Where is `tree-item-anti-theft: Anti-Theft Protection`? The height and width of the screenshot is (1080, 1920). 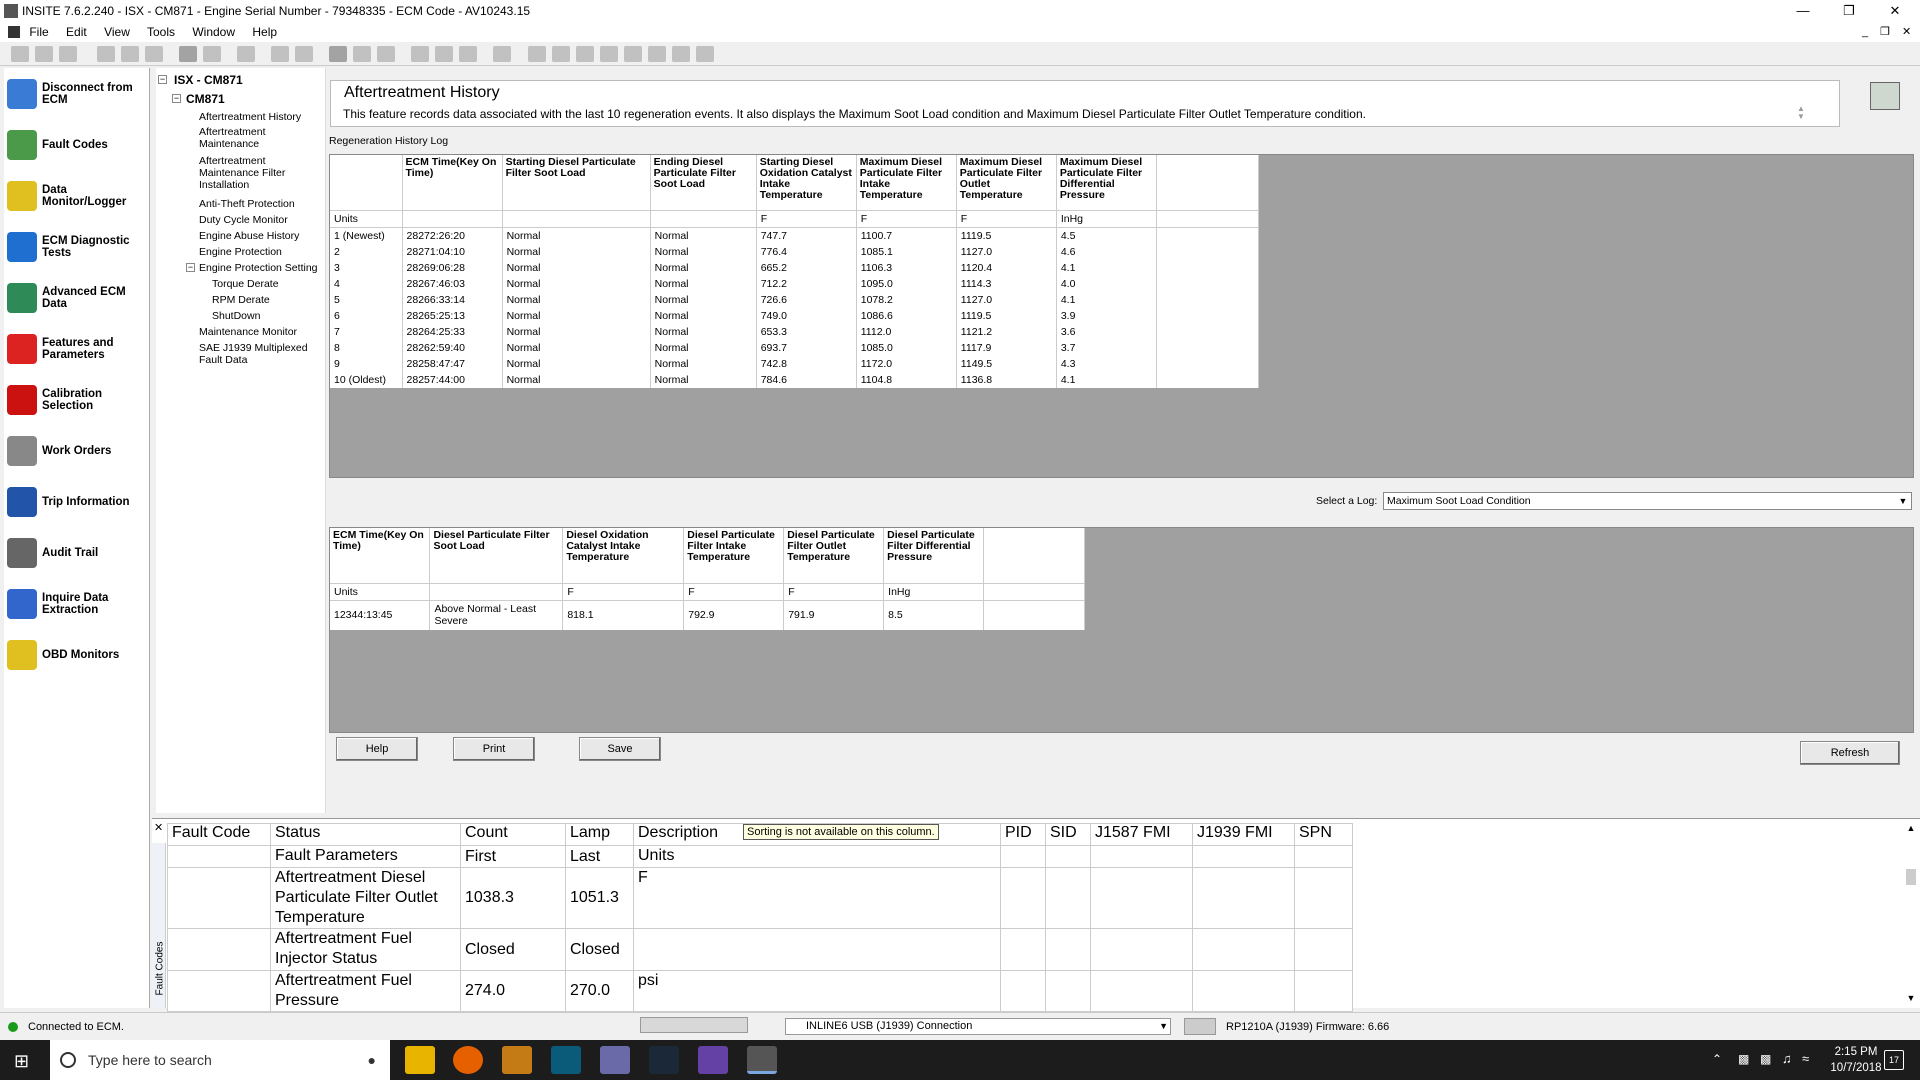
tree-item-anti-theft: Anti-Theft Protection is located at coordinates (247, 204).